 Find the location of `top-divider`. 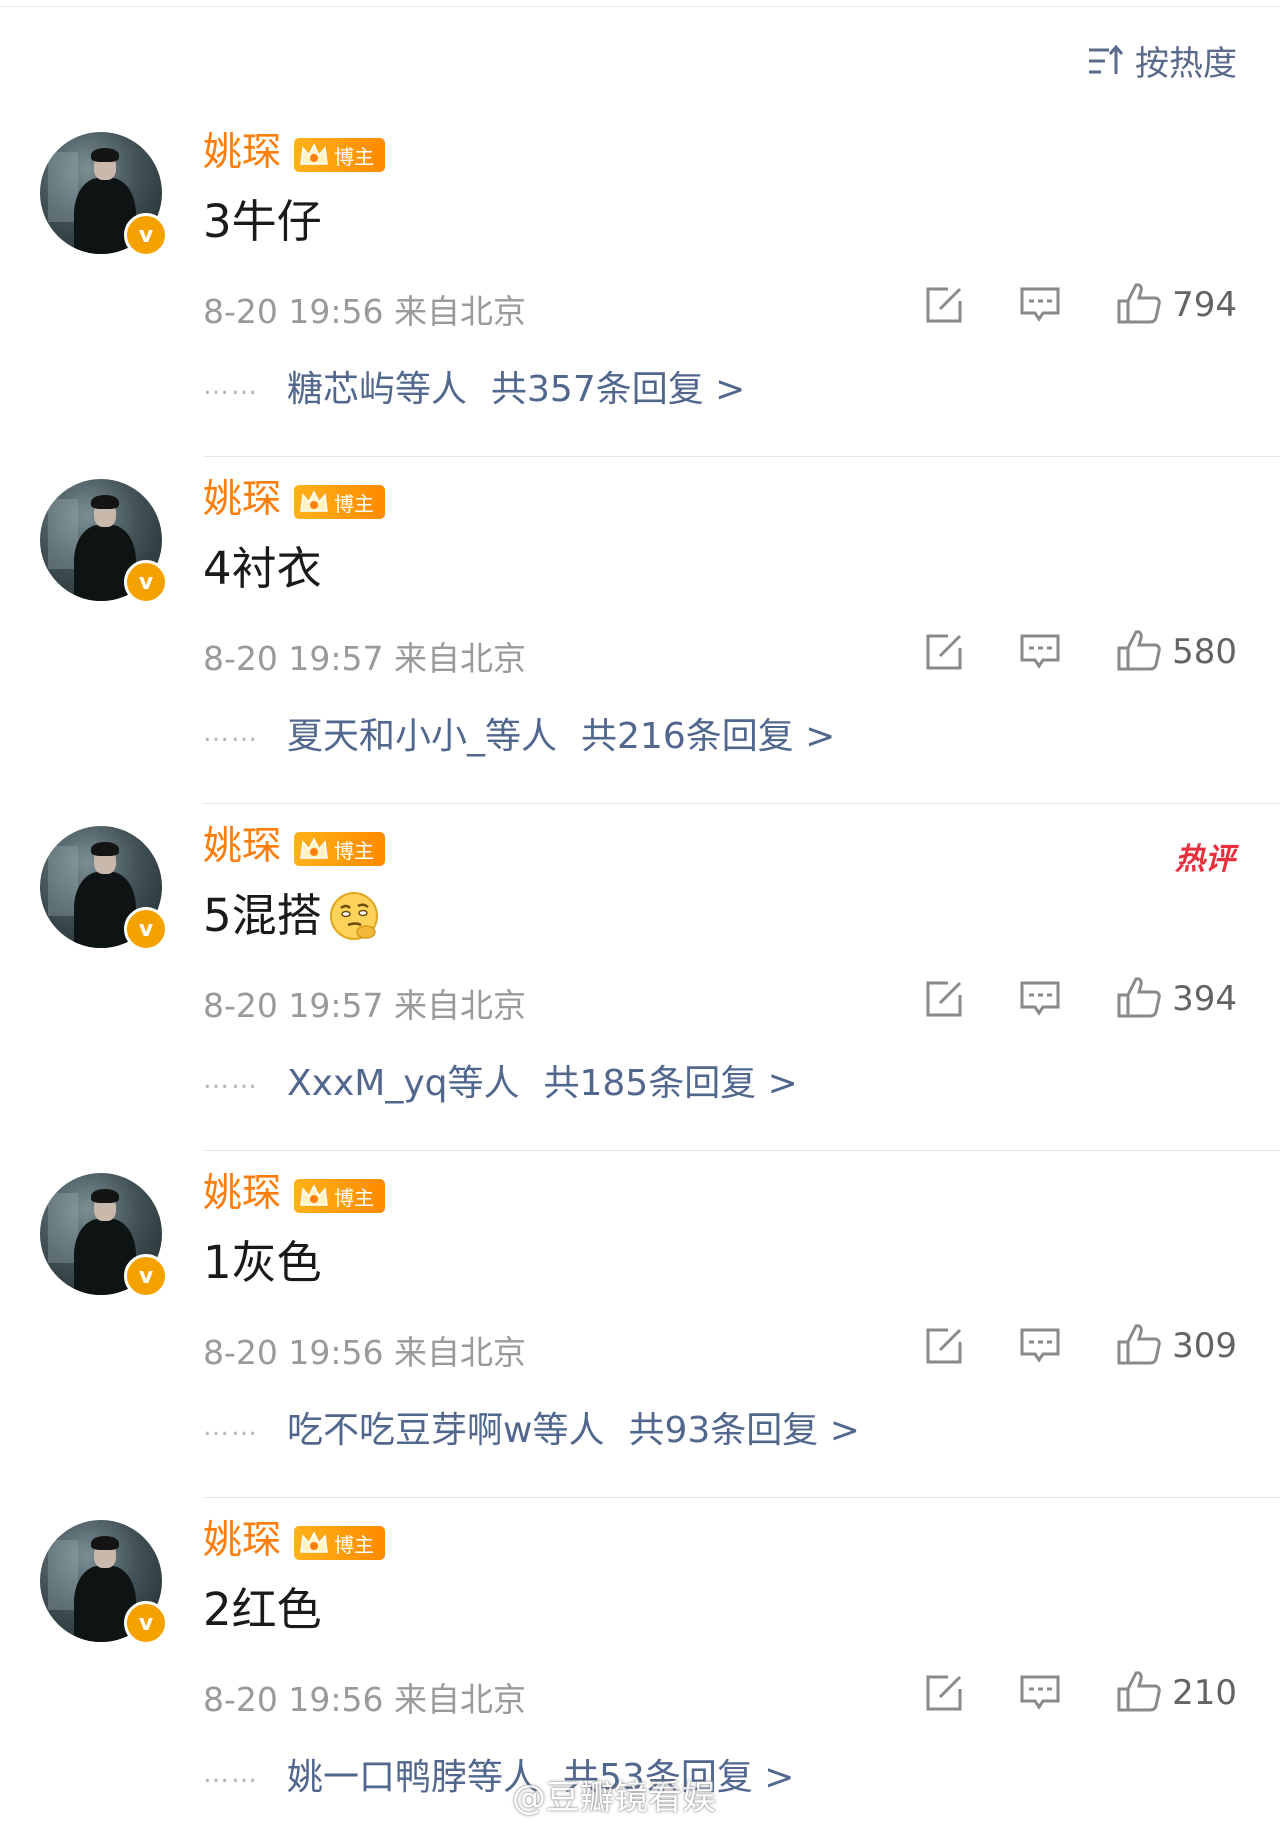

top-divider is located at coordinates (640, 3).